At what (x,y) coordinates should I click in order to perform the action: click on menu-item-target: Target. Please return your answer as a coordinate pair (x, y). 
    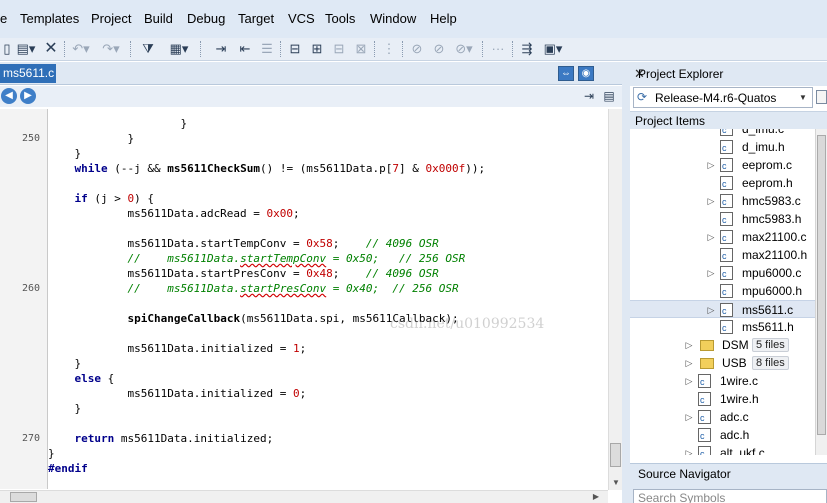
    Looking at the image, I should click on (256, 18).